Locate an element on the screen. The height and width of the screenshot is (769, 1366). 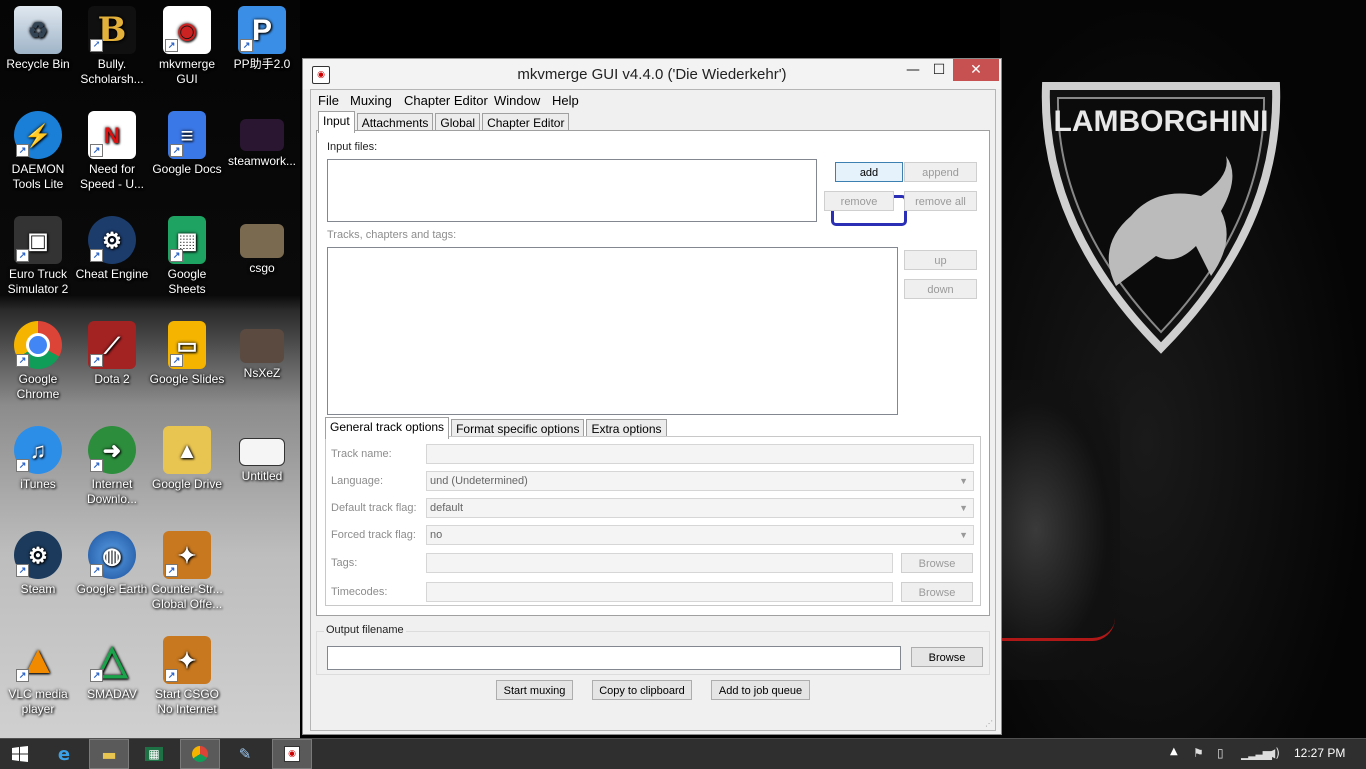
windows-start-button is located at coordinates (20, 754).